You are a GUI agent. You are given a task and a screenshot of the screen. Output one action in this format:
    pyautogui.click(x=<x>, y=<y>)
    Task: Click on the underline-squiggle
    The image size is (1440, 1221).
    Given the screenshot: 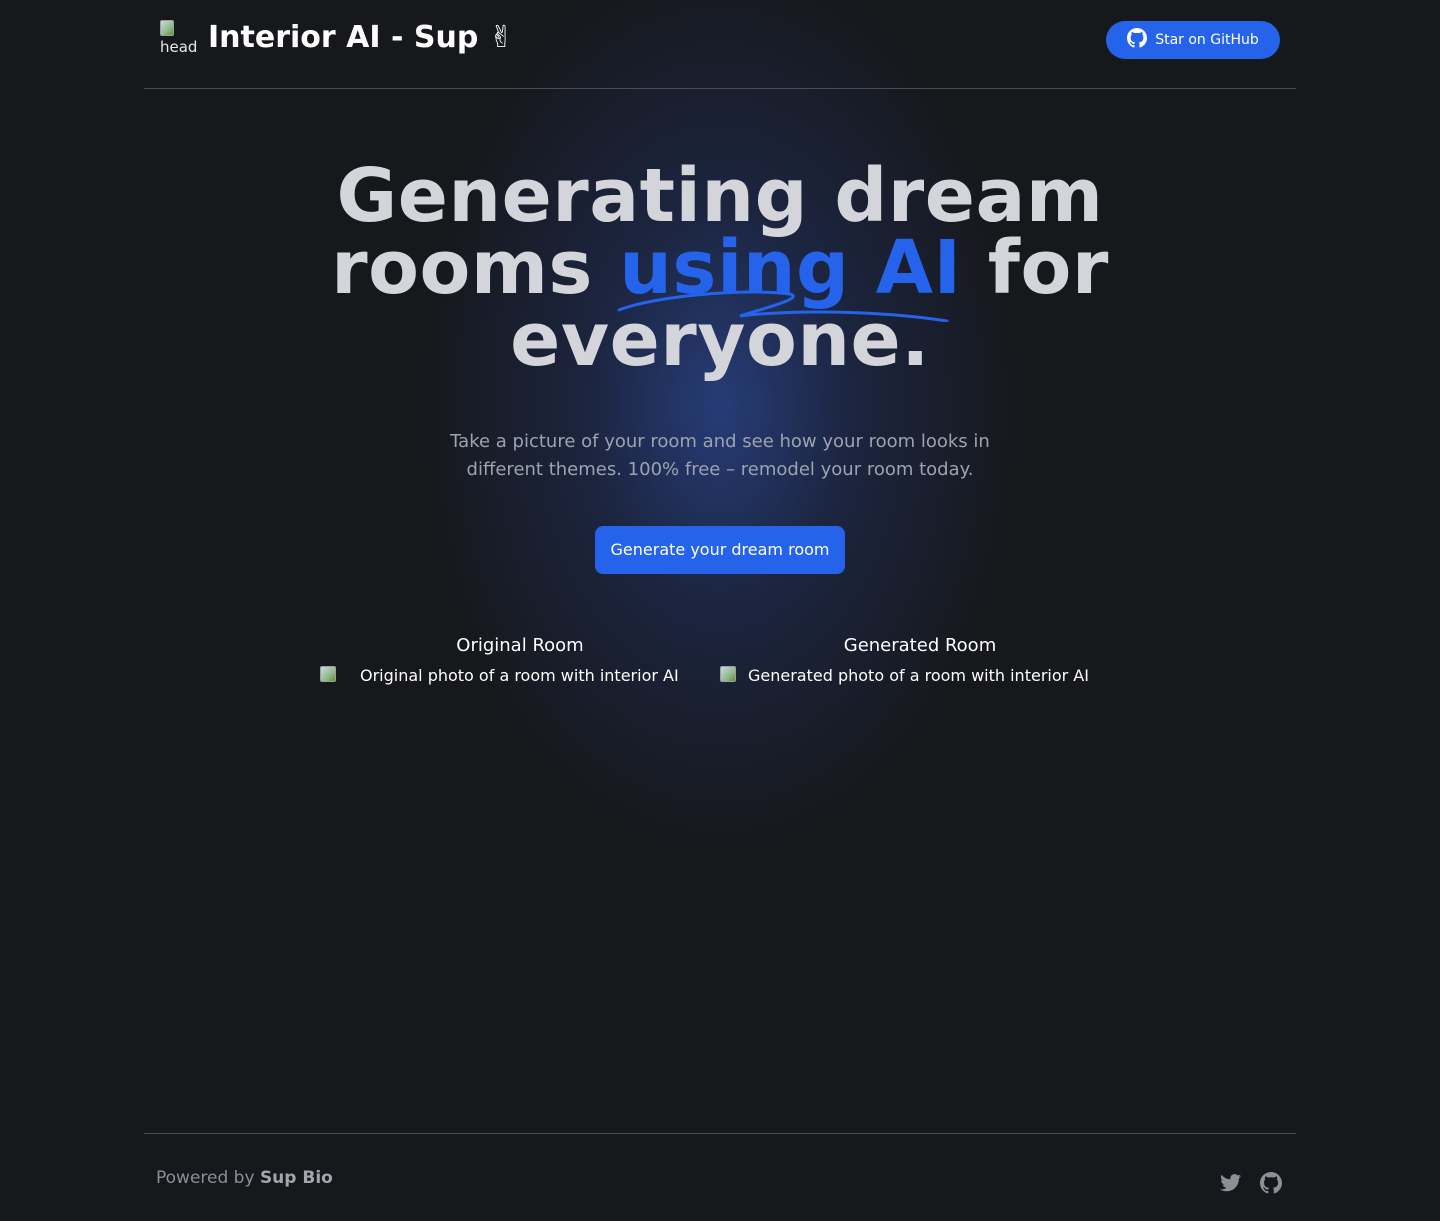 What is the action you would take?
    pyautogui.click(x=783, y=306)
    